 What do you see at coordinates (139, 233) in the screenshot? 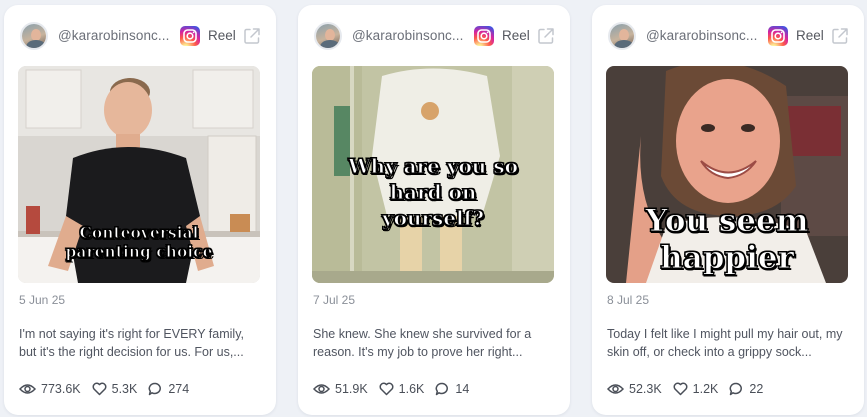
I see `overlay-line: Conteoversial` at bounding box center [139, 233].